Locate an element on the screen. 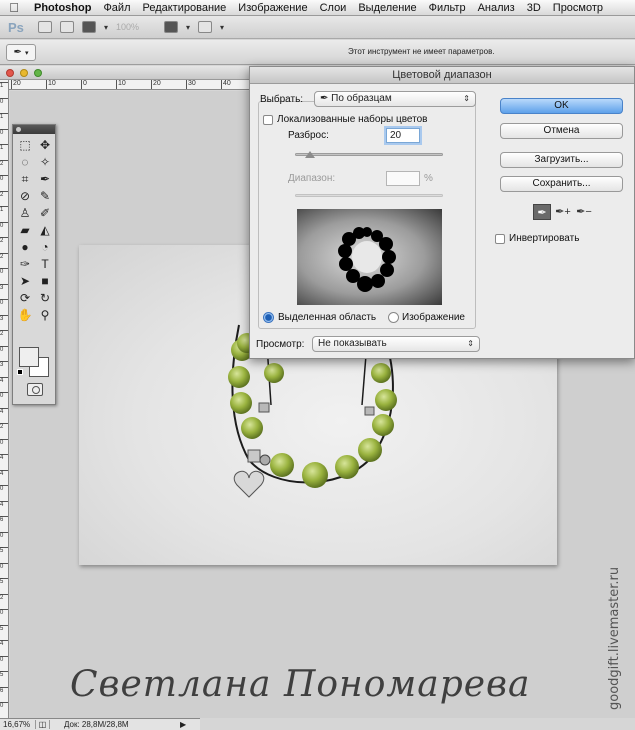 This screenshot has width=635, height=730. close-icon is located at coordinates (18, 129).